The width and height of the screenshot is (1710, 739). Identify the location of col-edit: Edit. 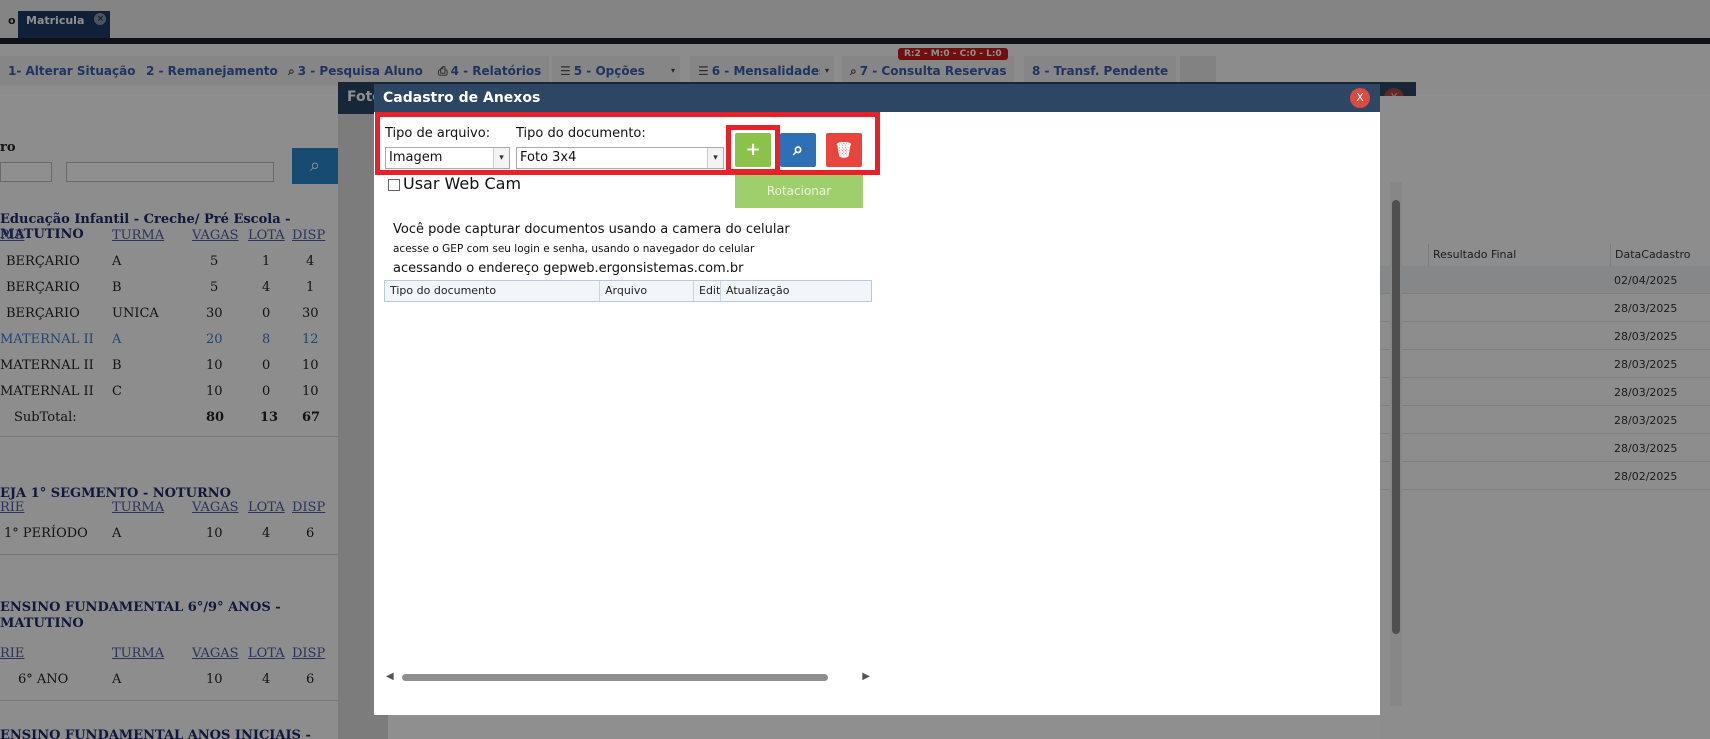
(707, 291).